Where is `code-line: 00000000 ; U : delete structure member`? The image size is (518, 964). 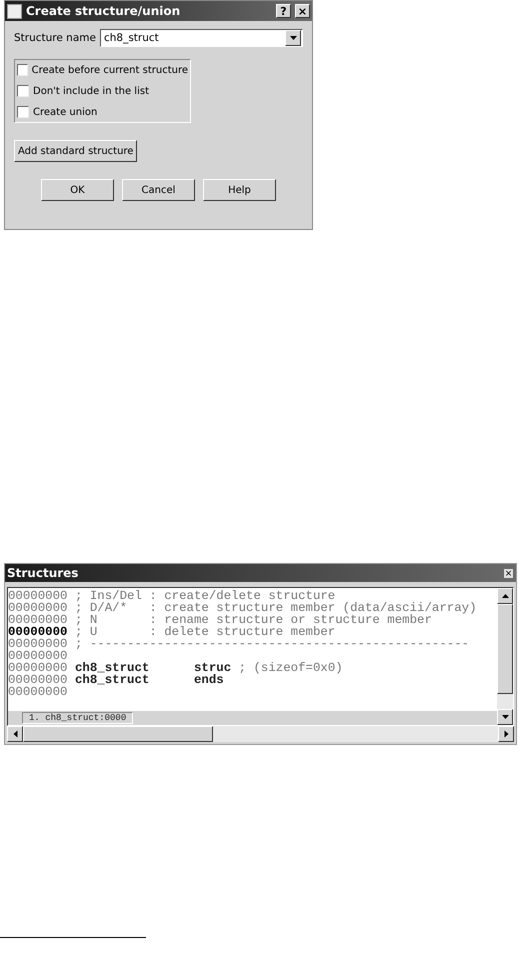 code-line: 00000000 ; U : delete structure member is located at coordinates (172, 632).